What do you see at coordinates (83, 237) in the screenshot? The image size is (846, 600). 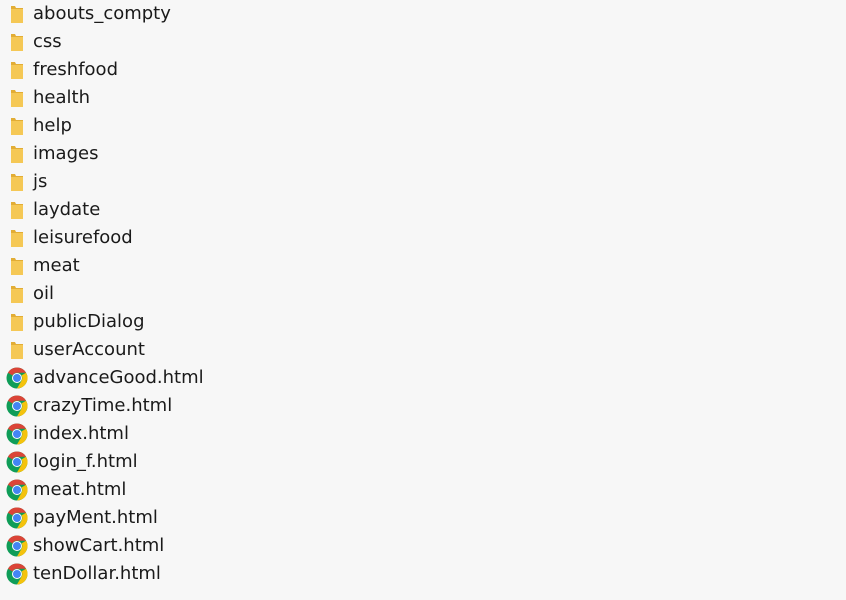 I see `item-label: leisurefood` at bounding box center [83, 237].